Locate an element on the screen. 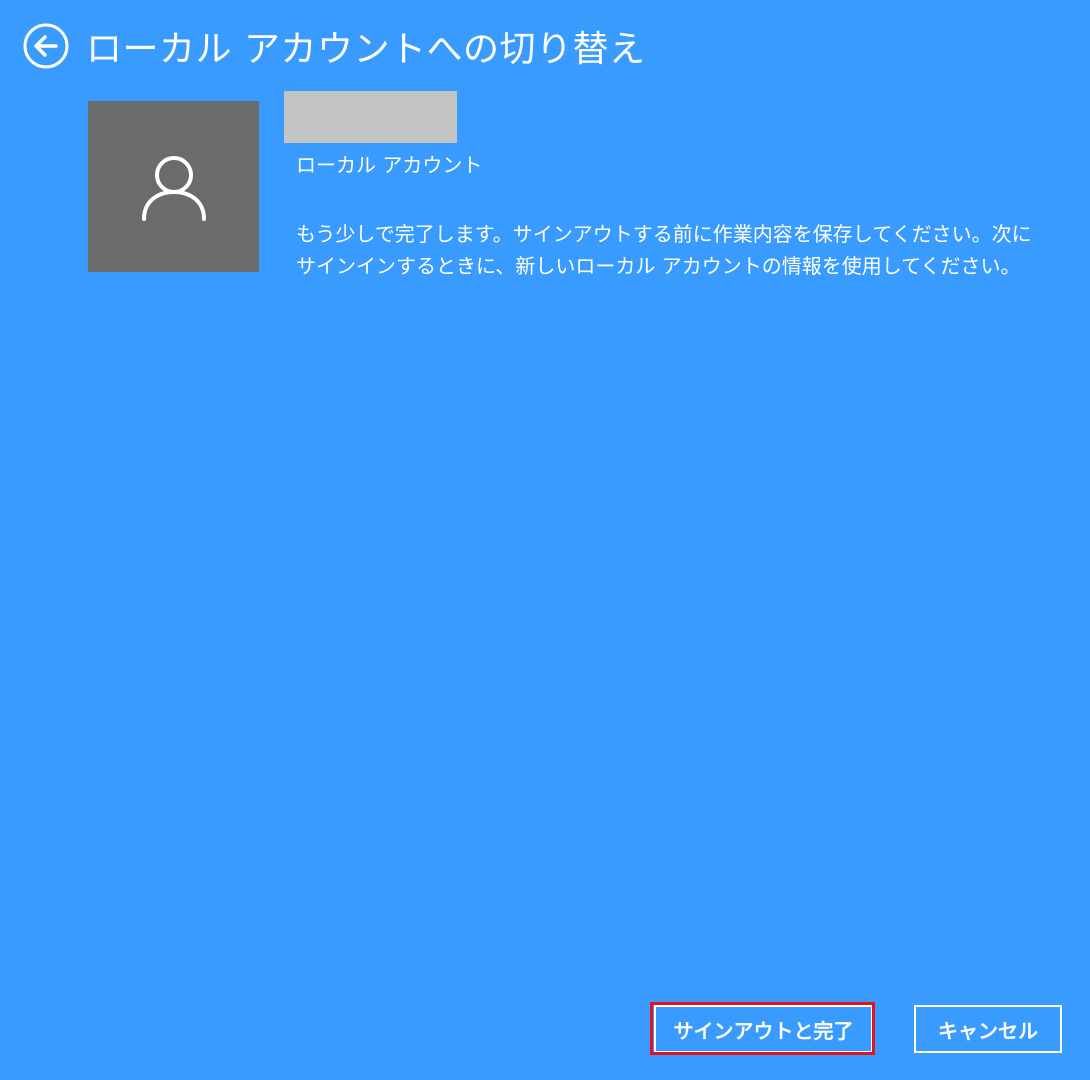  user-icon is located at coordinates (173, 188).